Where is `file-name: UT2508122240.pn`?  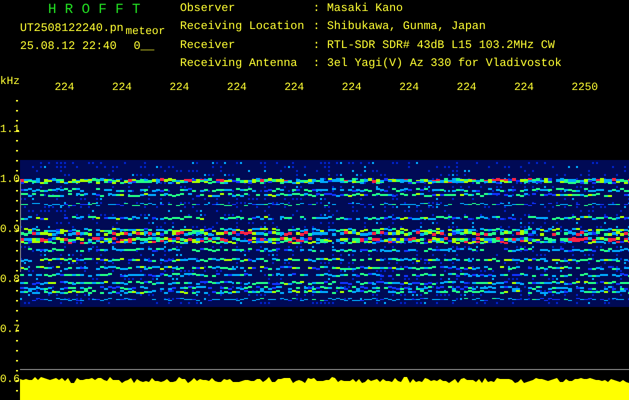 file-name: UT2508122240.pn is located at coordinates (72, 28).